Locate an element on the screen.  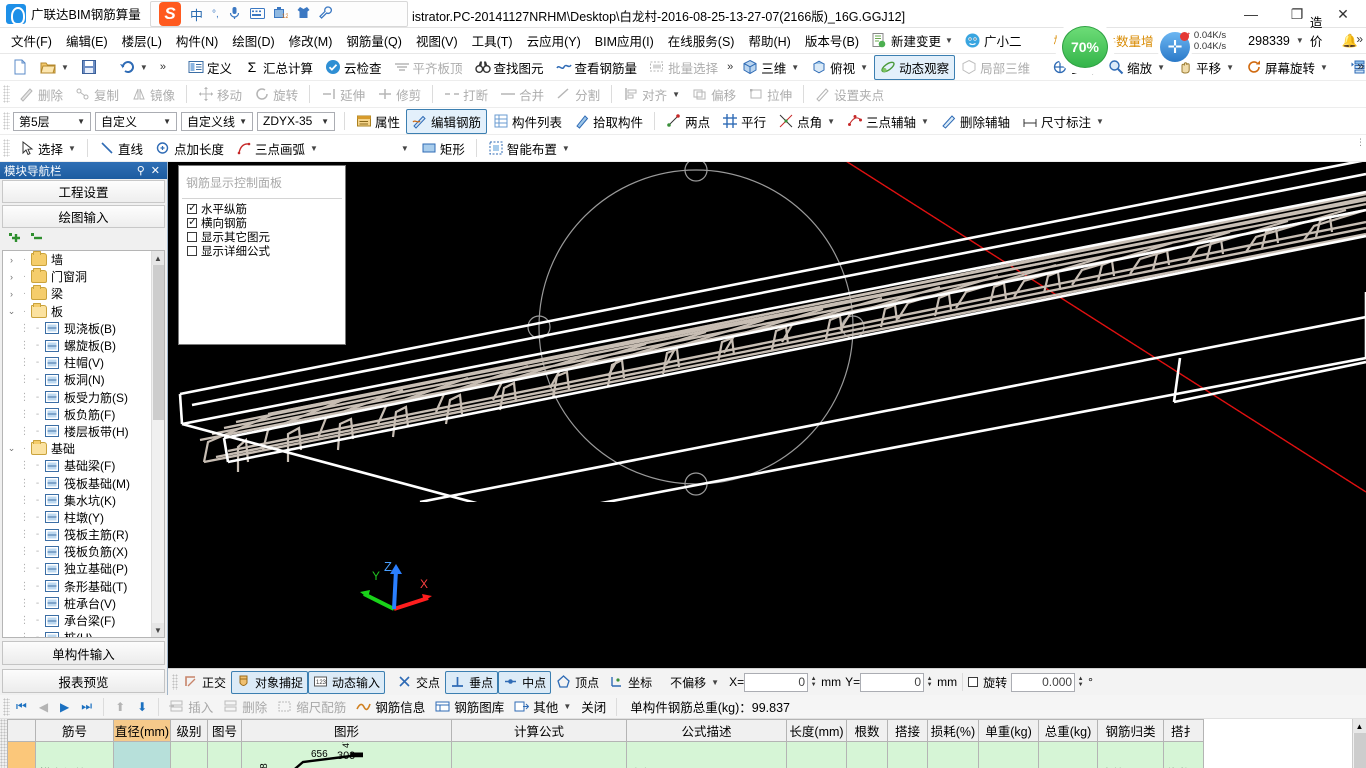
tree-item-集水坑k: ⋮ - 集水坑(K) is located at coordinates (83, 500).